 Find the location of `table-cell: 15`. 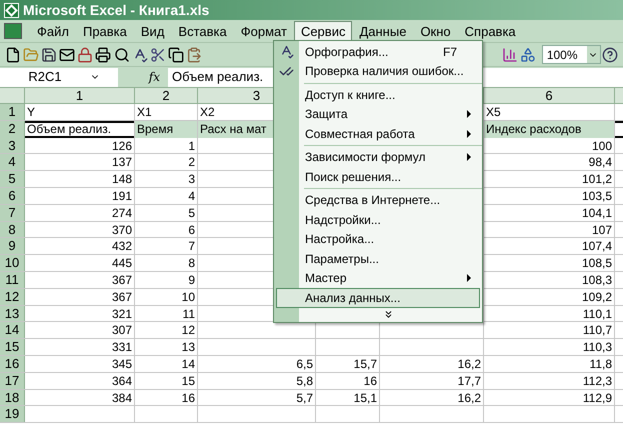

table-cell: 15 is located at coordinates (188, 381).